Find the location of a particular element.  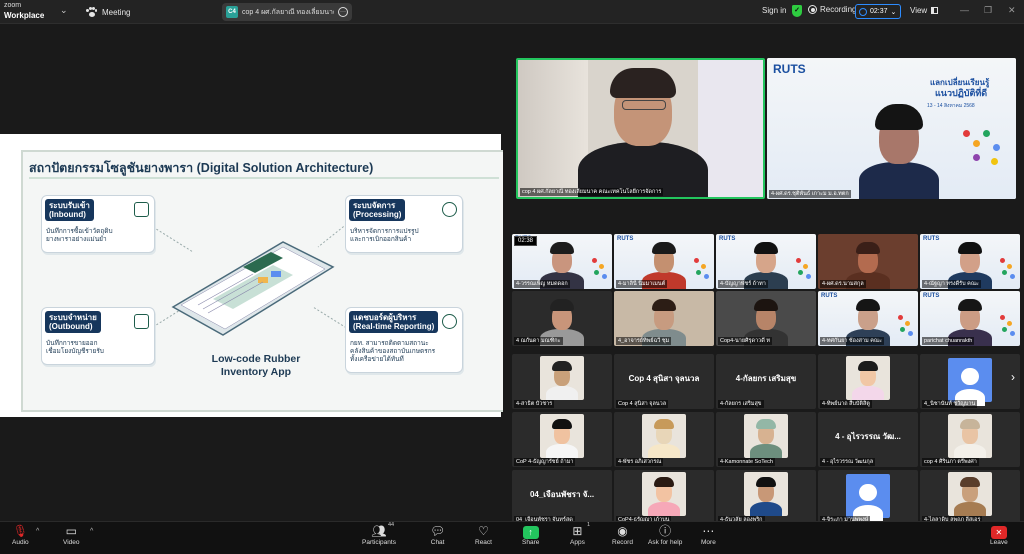

participant-tile: 4-ไลลาดิบ ลพฤภ ลีสเอร is located at coordinates (970, 497).